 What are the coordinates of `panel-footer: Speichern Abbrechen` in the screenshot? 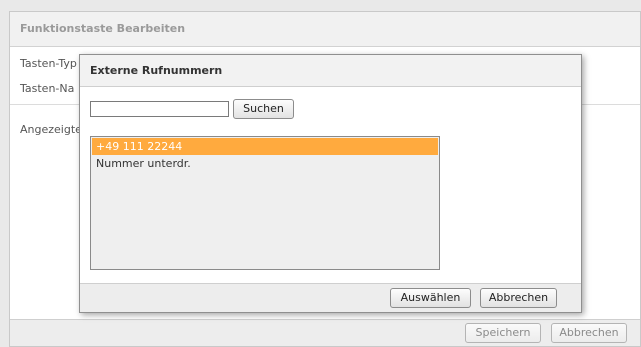 It's located at (325, 332).